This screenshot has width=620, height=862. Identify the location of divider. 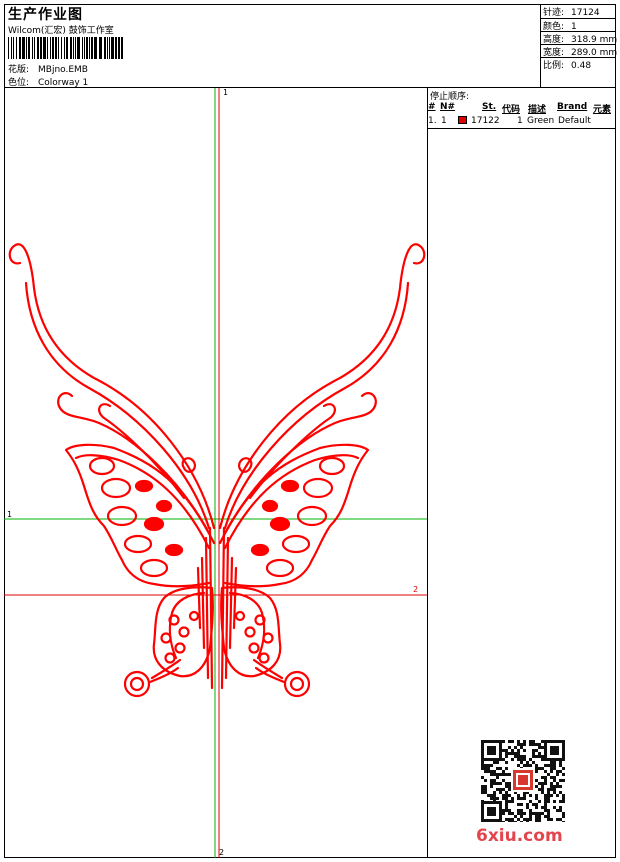
(522, 128).